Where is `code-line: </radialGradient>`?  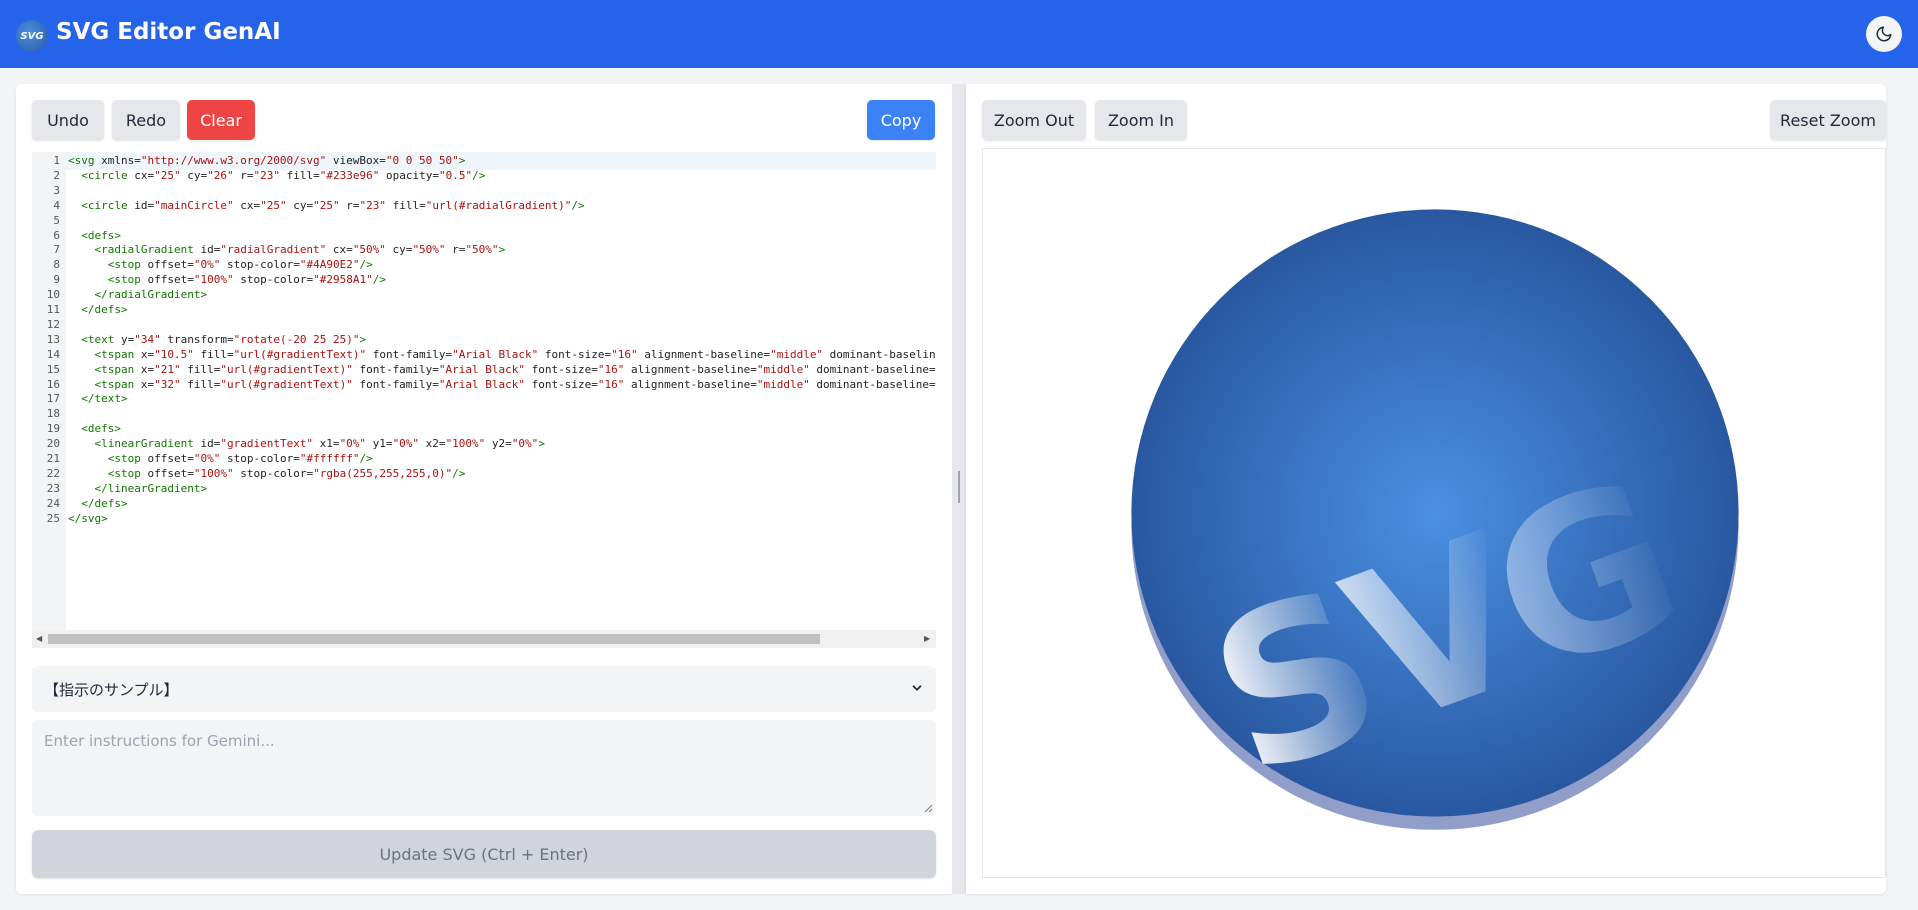
code-line: </radialGradient> is located at coordinates (138, 294).